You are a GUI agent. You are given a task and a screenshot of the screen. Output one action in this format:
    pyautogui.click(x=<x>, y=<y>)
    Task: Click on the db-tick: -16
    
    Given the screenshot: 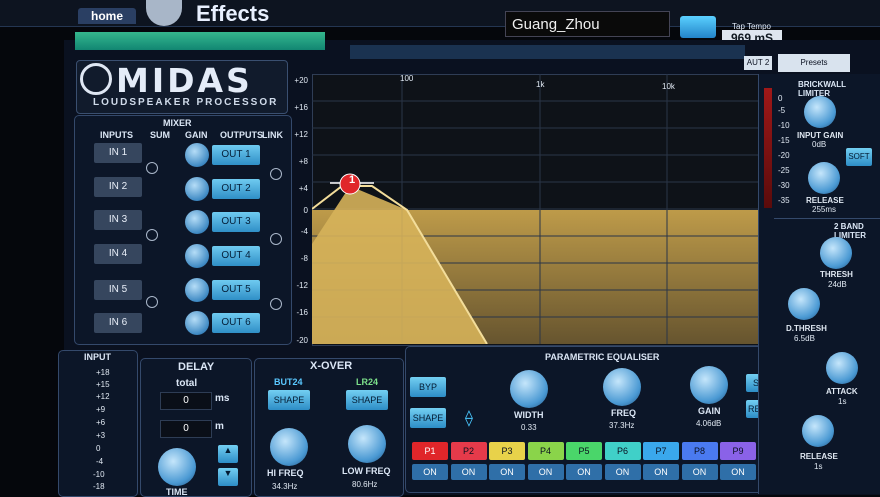 What is the action you would take?
    pyautogui.click(x=302, y=312)
    